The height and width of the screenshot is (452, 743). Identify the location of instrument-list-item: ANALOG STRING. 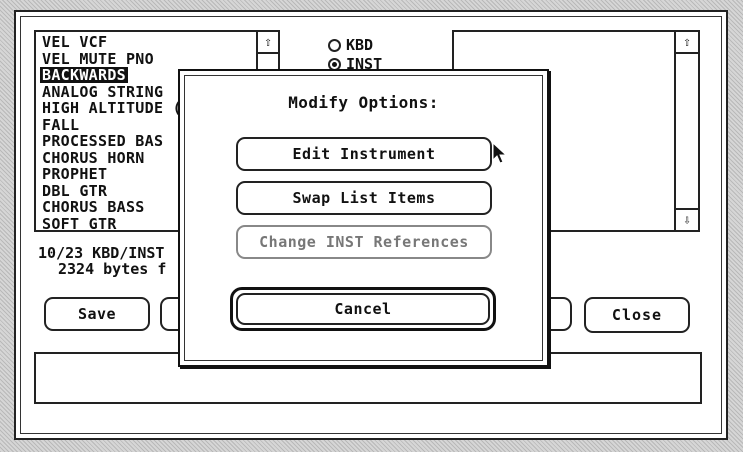
(102, 92).